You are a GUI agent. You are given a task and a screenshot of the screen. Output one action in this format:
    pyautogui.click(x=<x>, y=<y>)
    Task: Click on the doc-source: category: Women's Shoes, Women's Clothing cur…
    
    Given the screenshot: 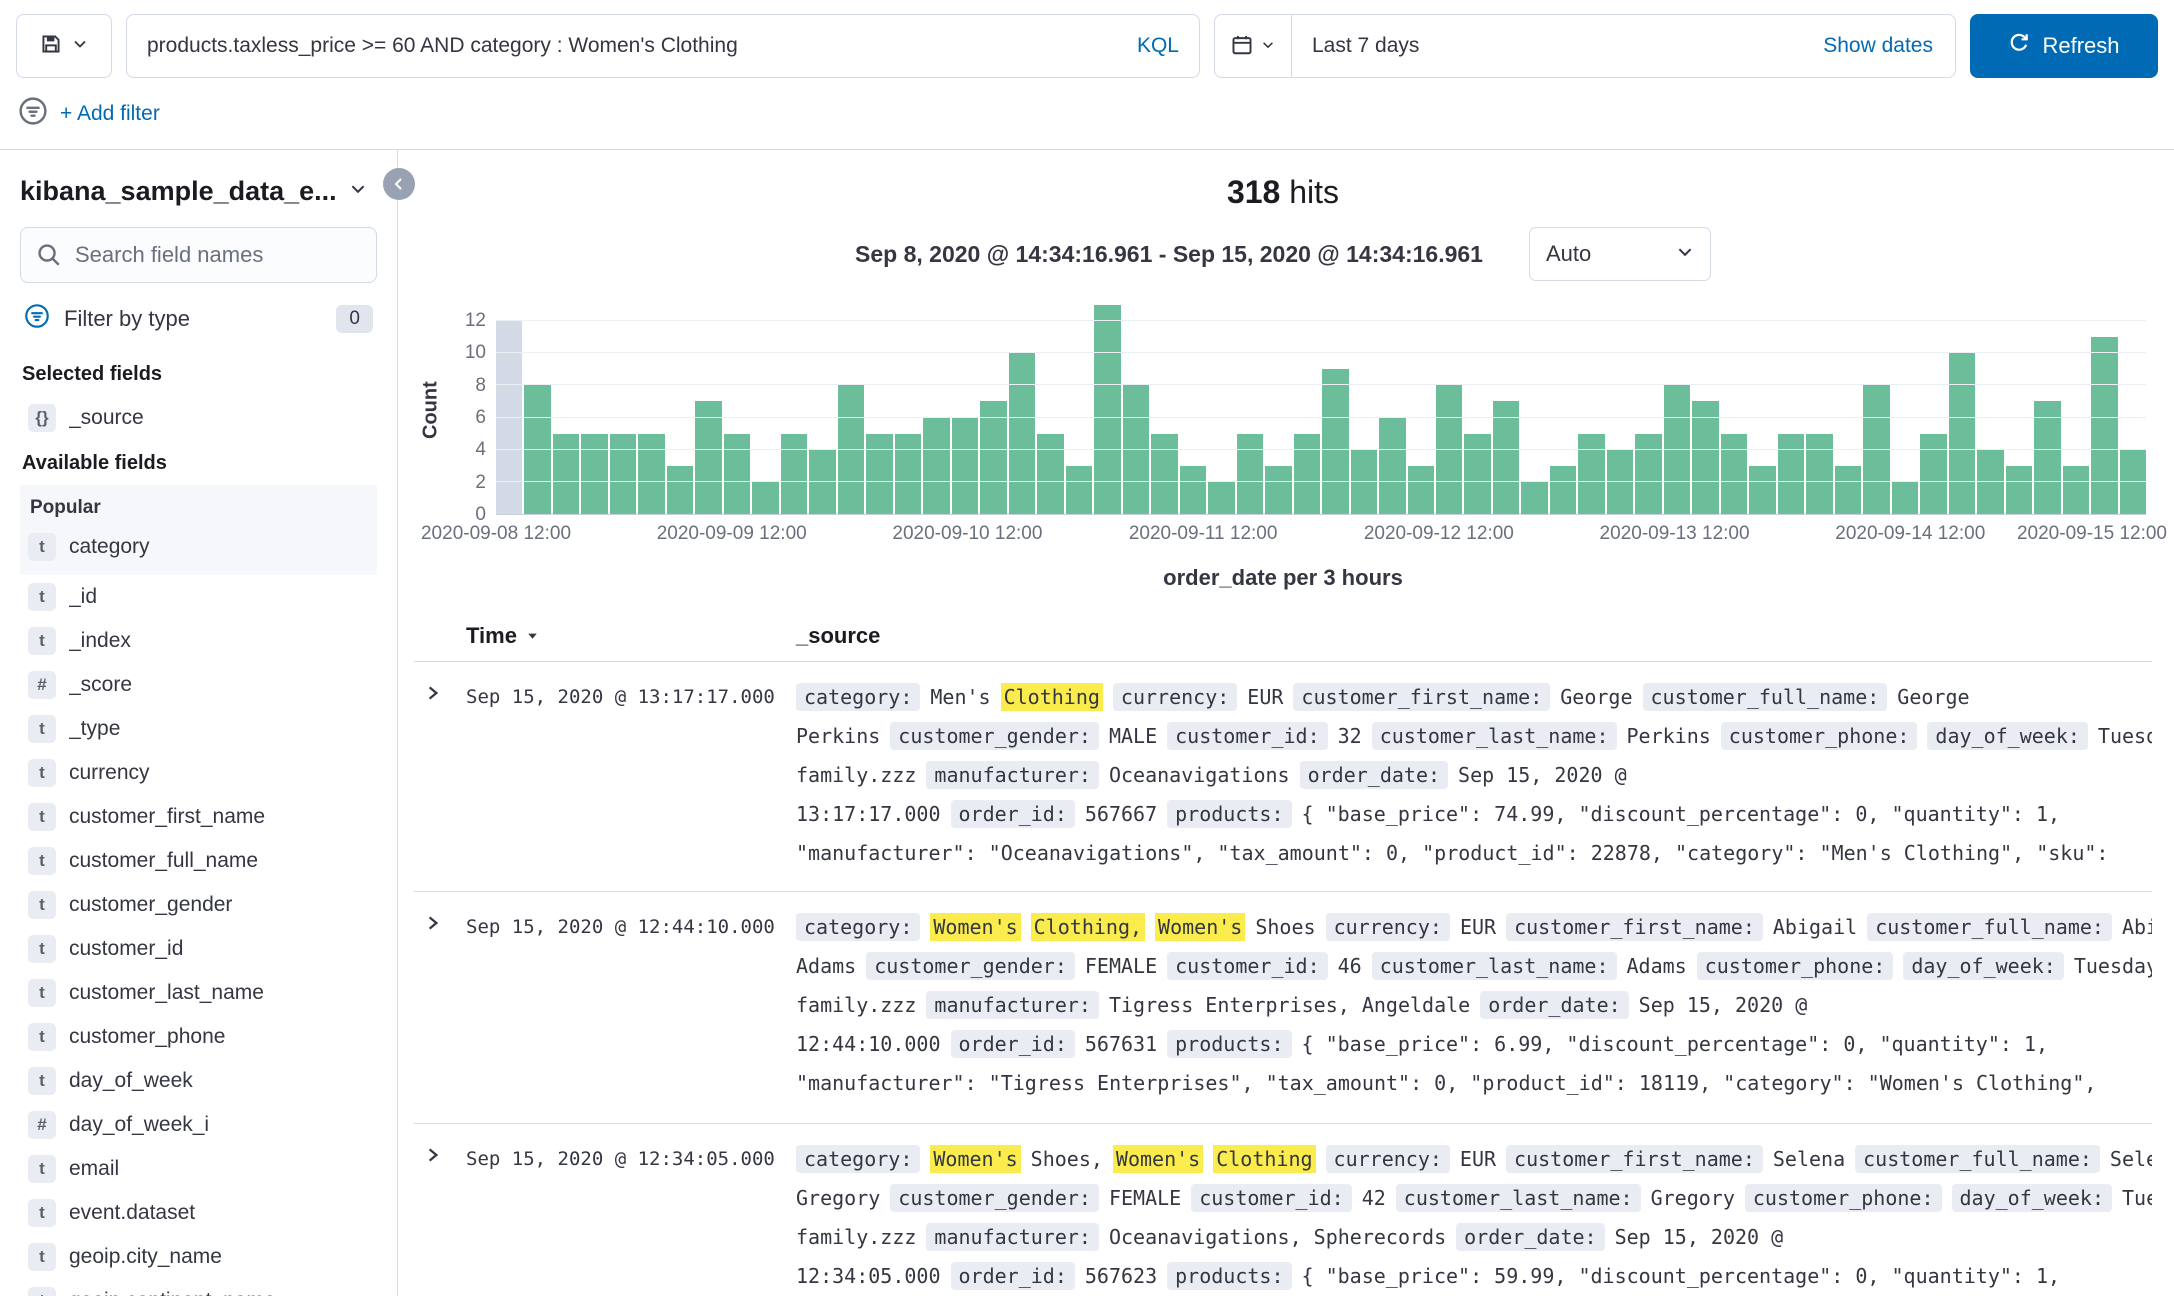 What is the action you would take?
    pyautogui.click(x=1474, y=1218)
    